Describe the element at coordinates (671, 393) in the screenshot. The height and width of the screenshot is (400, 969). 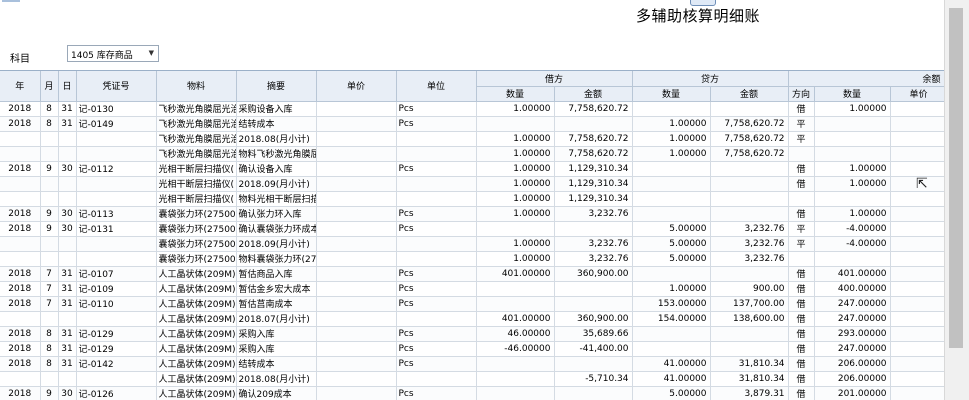
I see `cell-cq: 5.00000` at that location.